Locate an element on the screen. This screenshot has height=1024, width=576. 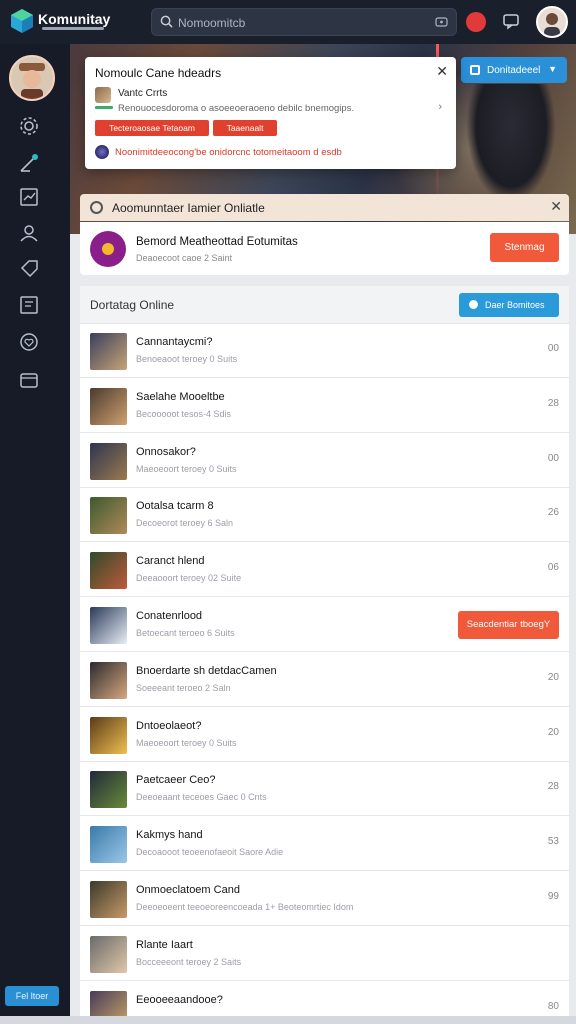
panel-action-button: Daer Bomitoes is located at coordinates (509, 305).